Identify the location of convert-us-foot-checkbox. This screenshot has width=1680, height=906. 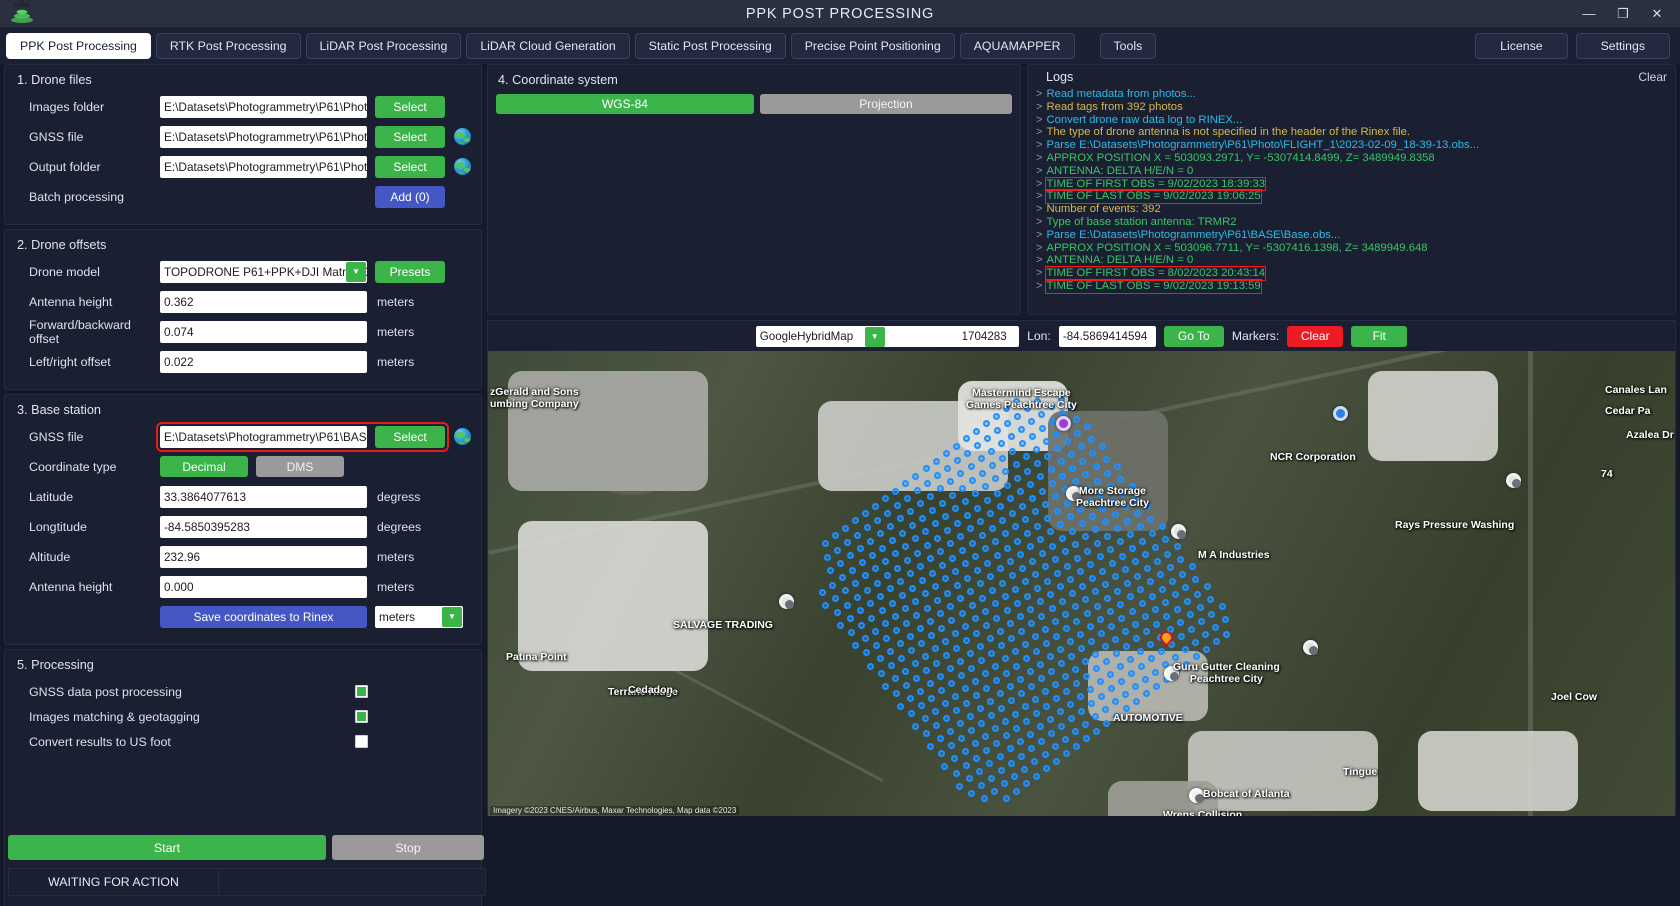
(361, 741).